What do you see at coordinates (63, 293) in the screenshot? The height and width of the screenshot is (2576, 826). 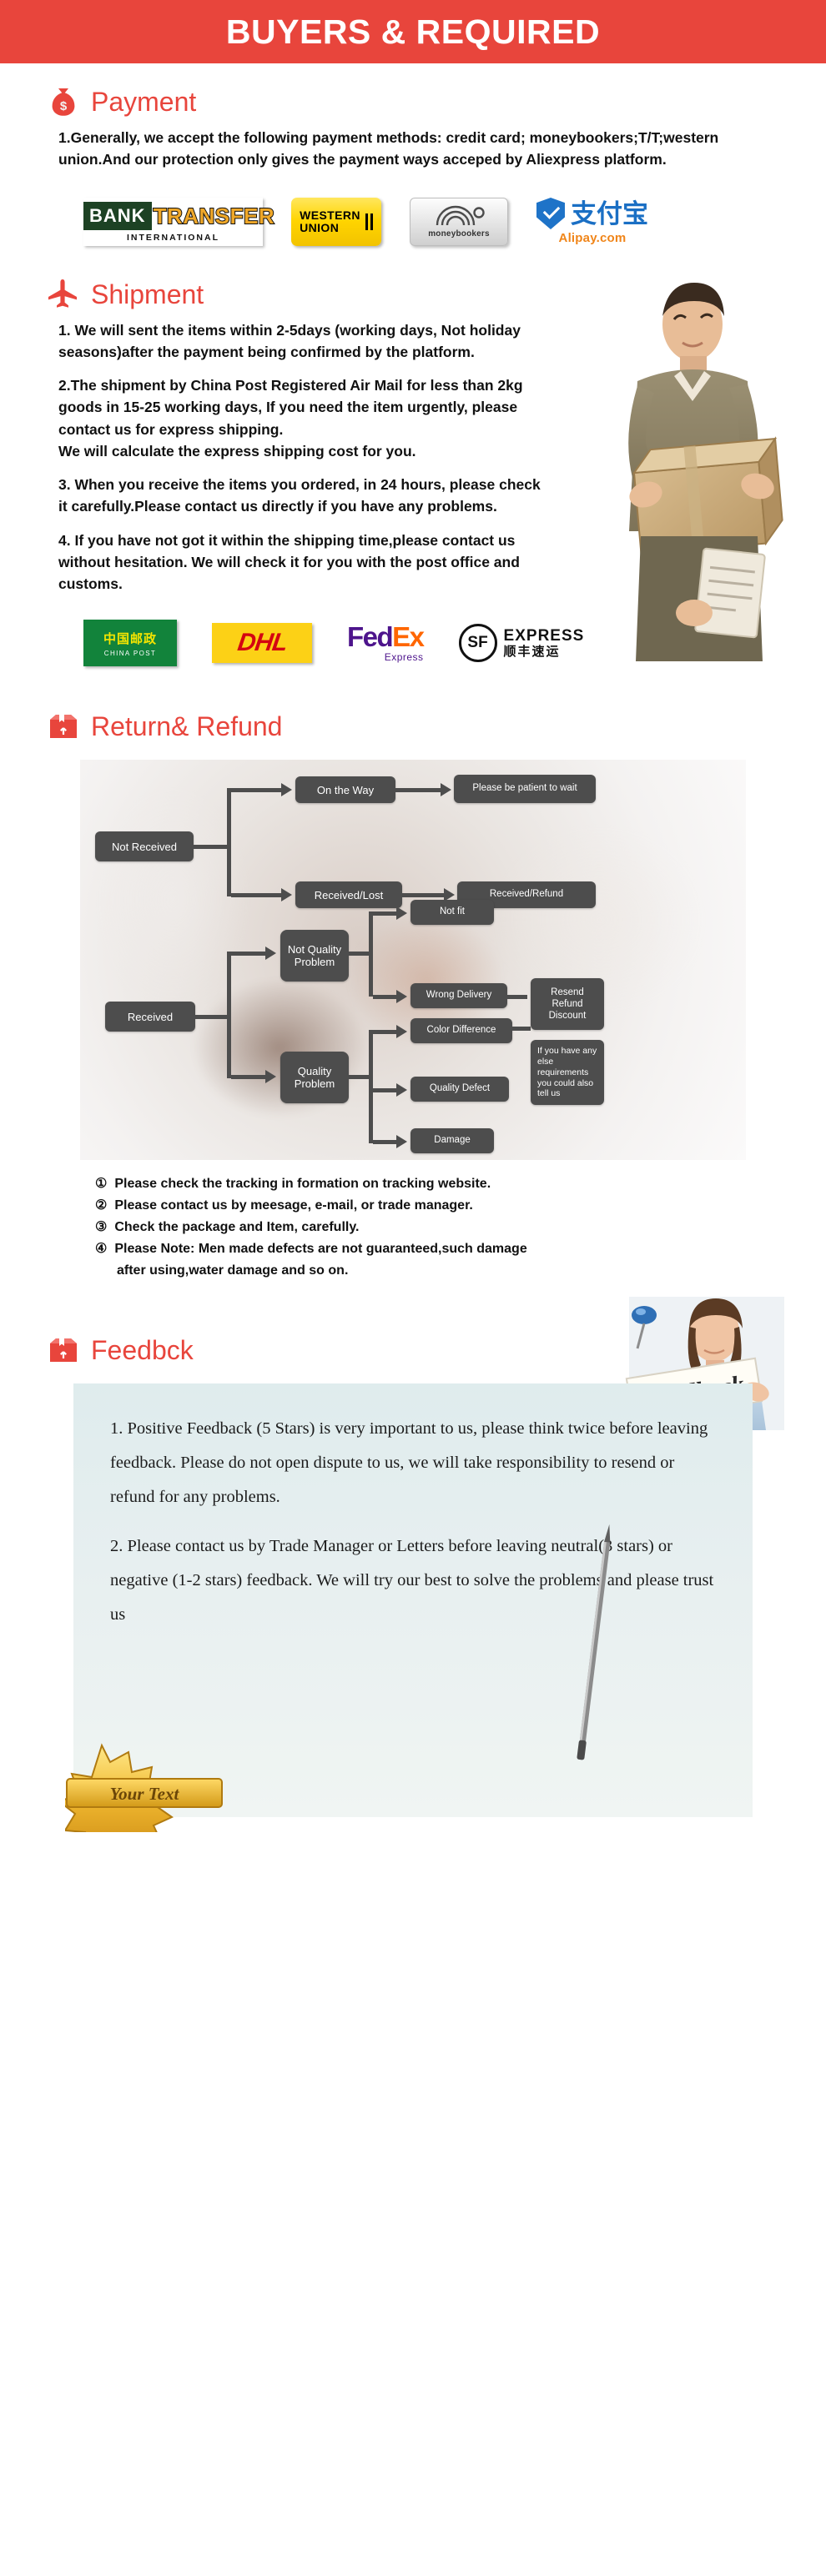 I see `airplane-icon` at bounding box center [63, 293].